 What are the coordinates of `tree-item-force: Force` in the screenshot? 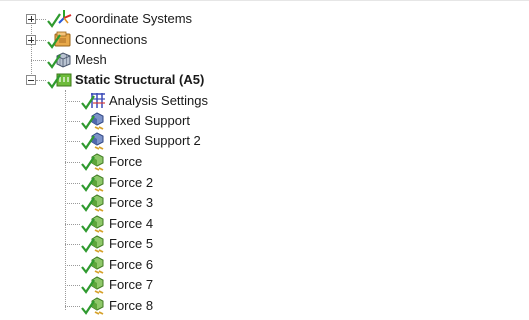 It's located at (111, 162).